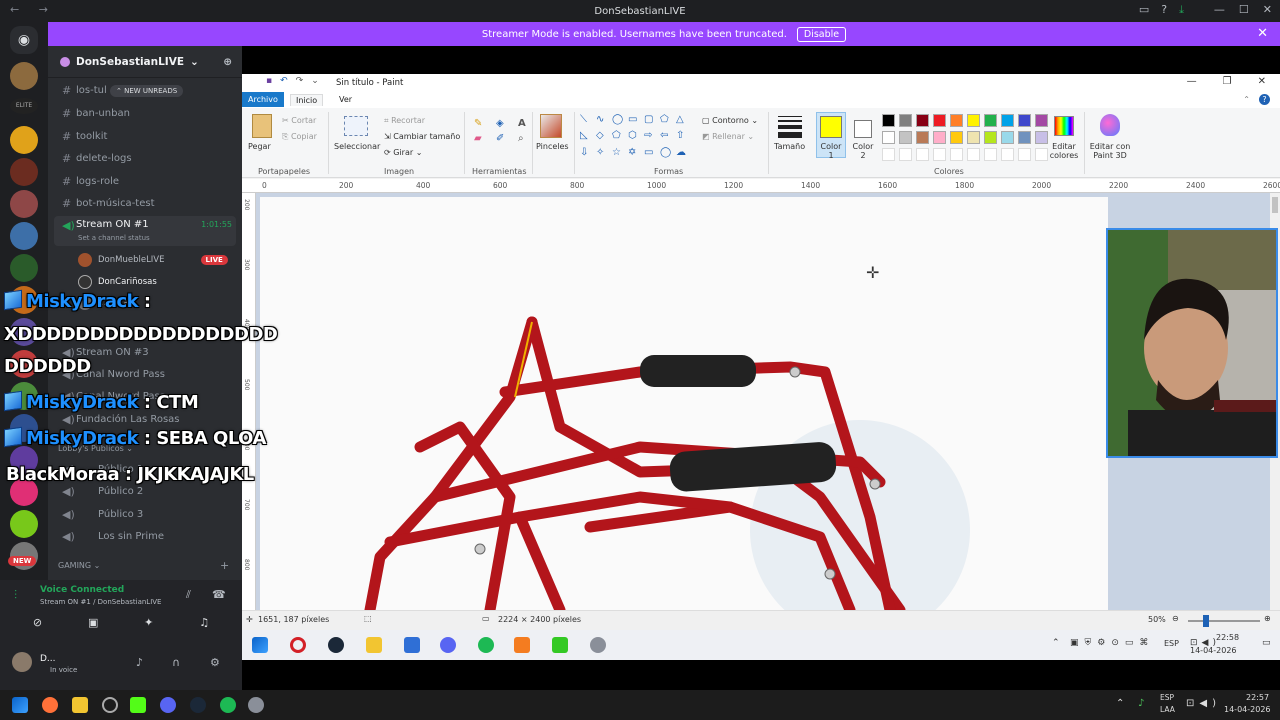  What do you see at coordinates (117, 282) in the screenshot?
I see `voice-user: DonCariñosas` at bounding box center [117, 282].